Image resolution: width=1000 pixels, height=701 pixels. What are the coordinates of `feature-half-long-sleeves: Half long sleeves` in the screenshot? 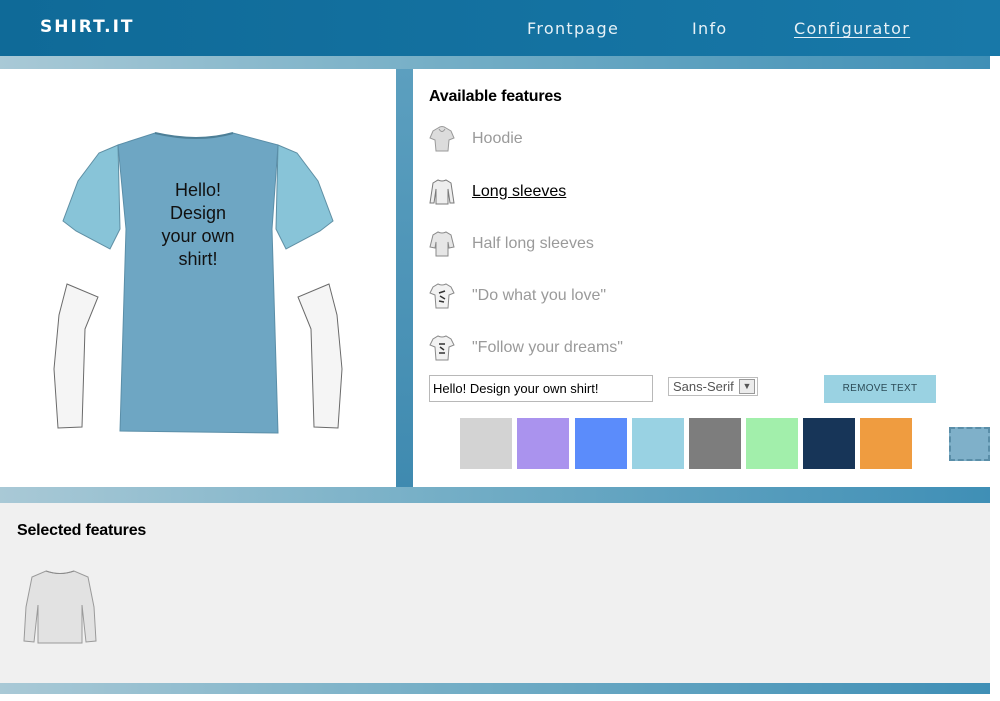 It's located at (559, 244).